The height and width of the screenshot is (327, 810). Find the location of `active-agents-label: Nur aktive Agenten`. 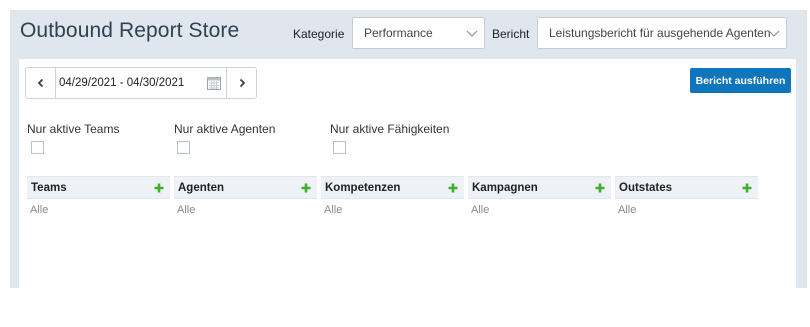

active-agents-label: Nur aktive Agenten is located at coordinates (225, 129).